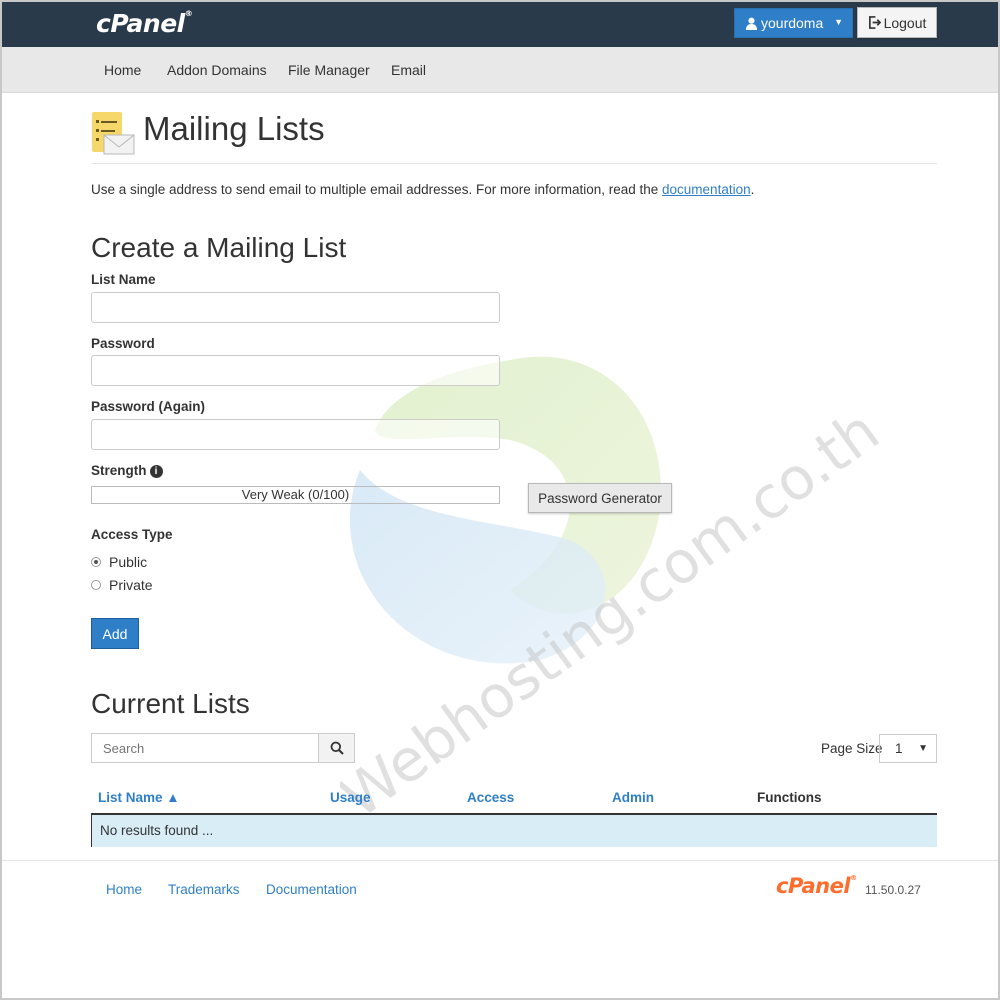  I want to click on access-public-option: Public, so click(119, 562).